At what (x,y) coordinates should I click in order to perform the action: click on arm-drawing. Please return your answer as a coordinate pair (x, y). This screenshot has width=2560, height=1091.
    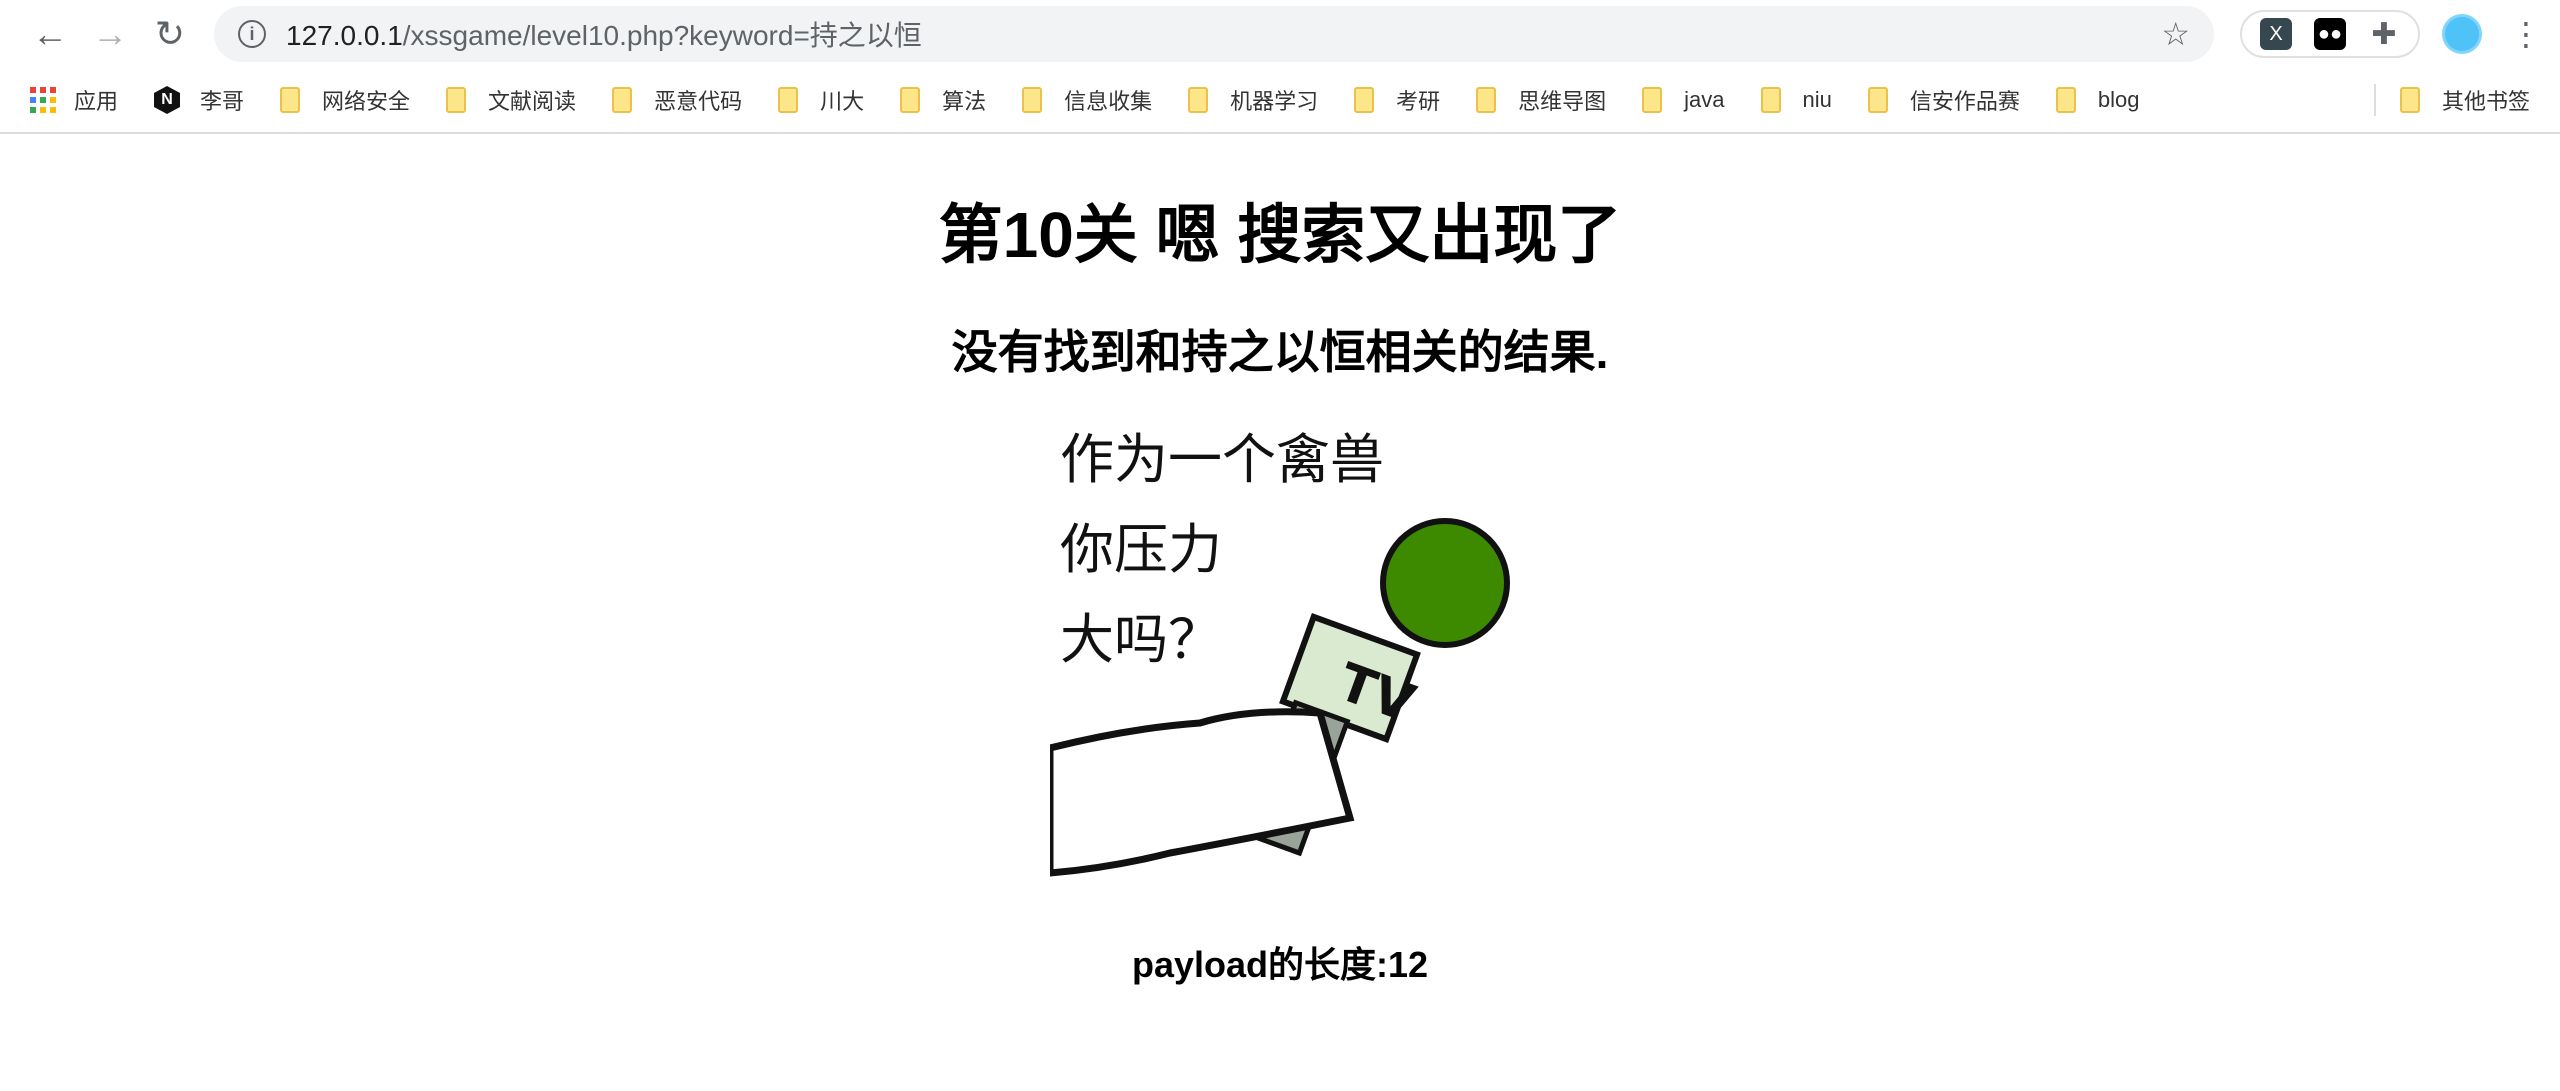
    Looking at the image, I should click on (1202, 792).